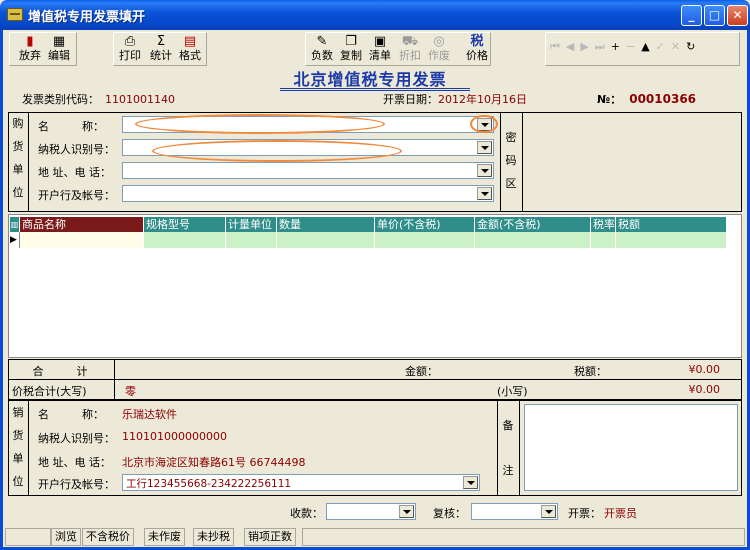 The height and width of the screenshot is (550, 750). I want to click on buyer-name-label: 名 称：, so click(71, 126).